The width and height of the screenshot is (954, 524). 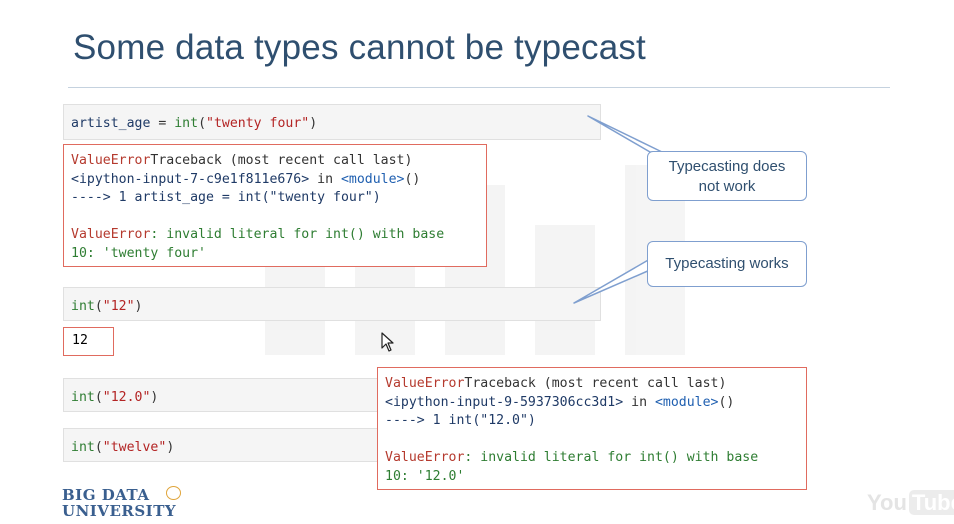 What do you see at coordinates (727, 166) in the screenshot?
I see `callout-line-1: Typecasting does` at bounding box center [727, 166].